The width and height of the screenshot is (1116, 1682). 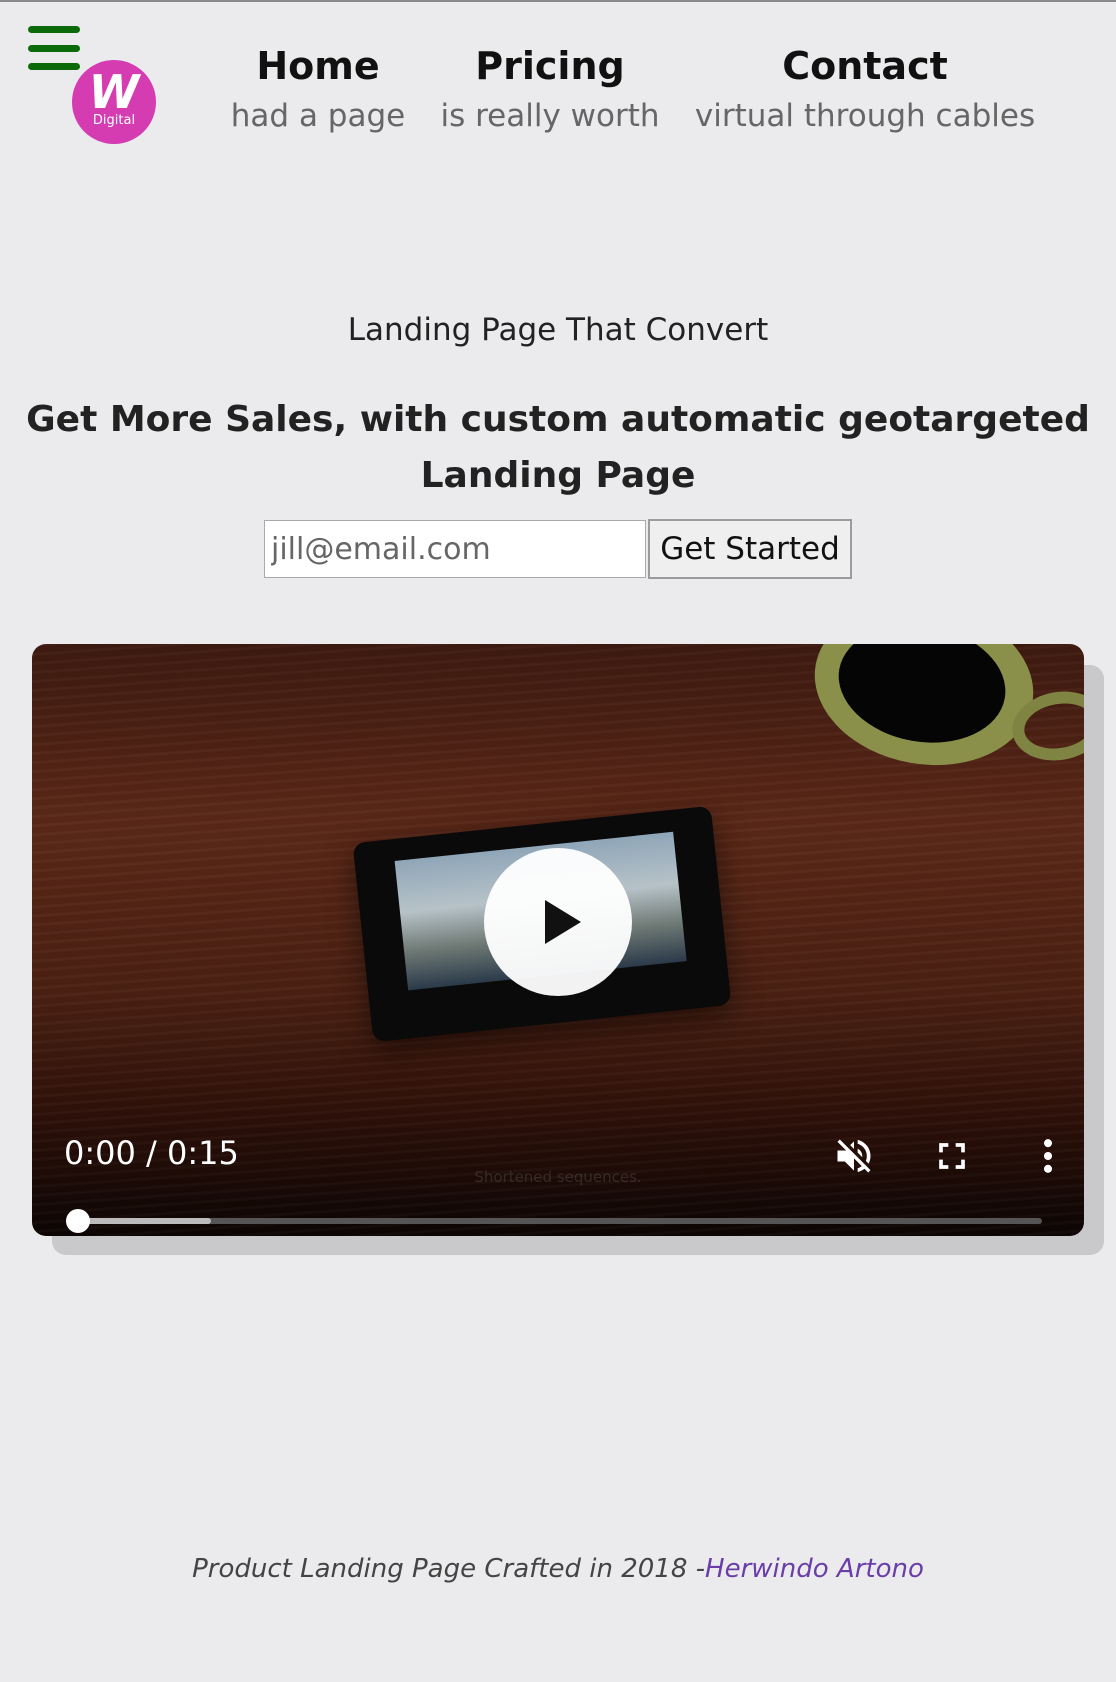 What do you see at coordinates (865, 89) in the screenshot?
I see `nav-item-contact: Contact virtual through cables` at bounding box center [865, 89].